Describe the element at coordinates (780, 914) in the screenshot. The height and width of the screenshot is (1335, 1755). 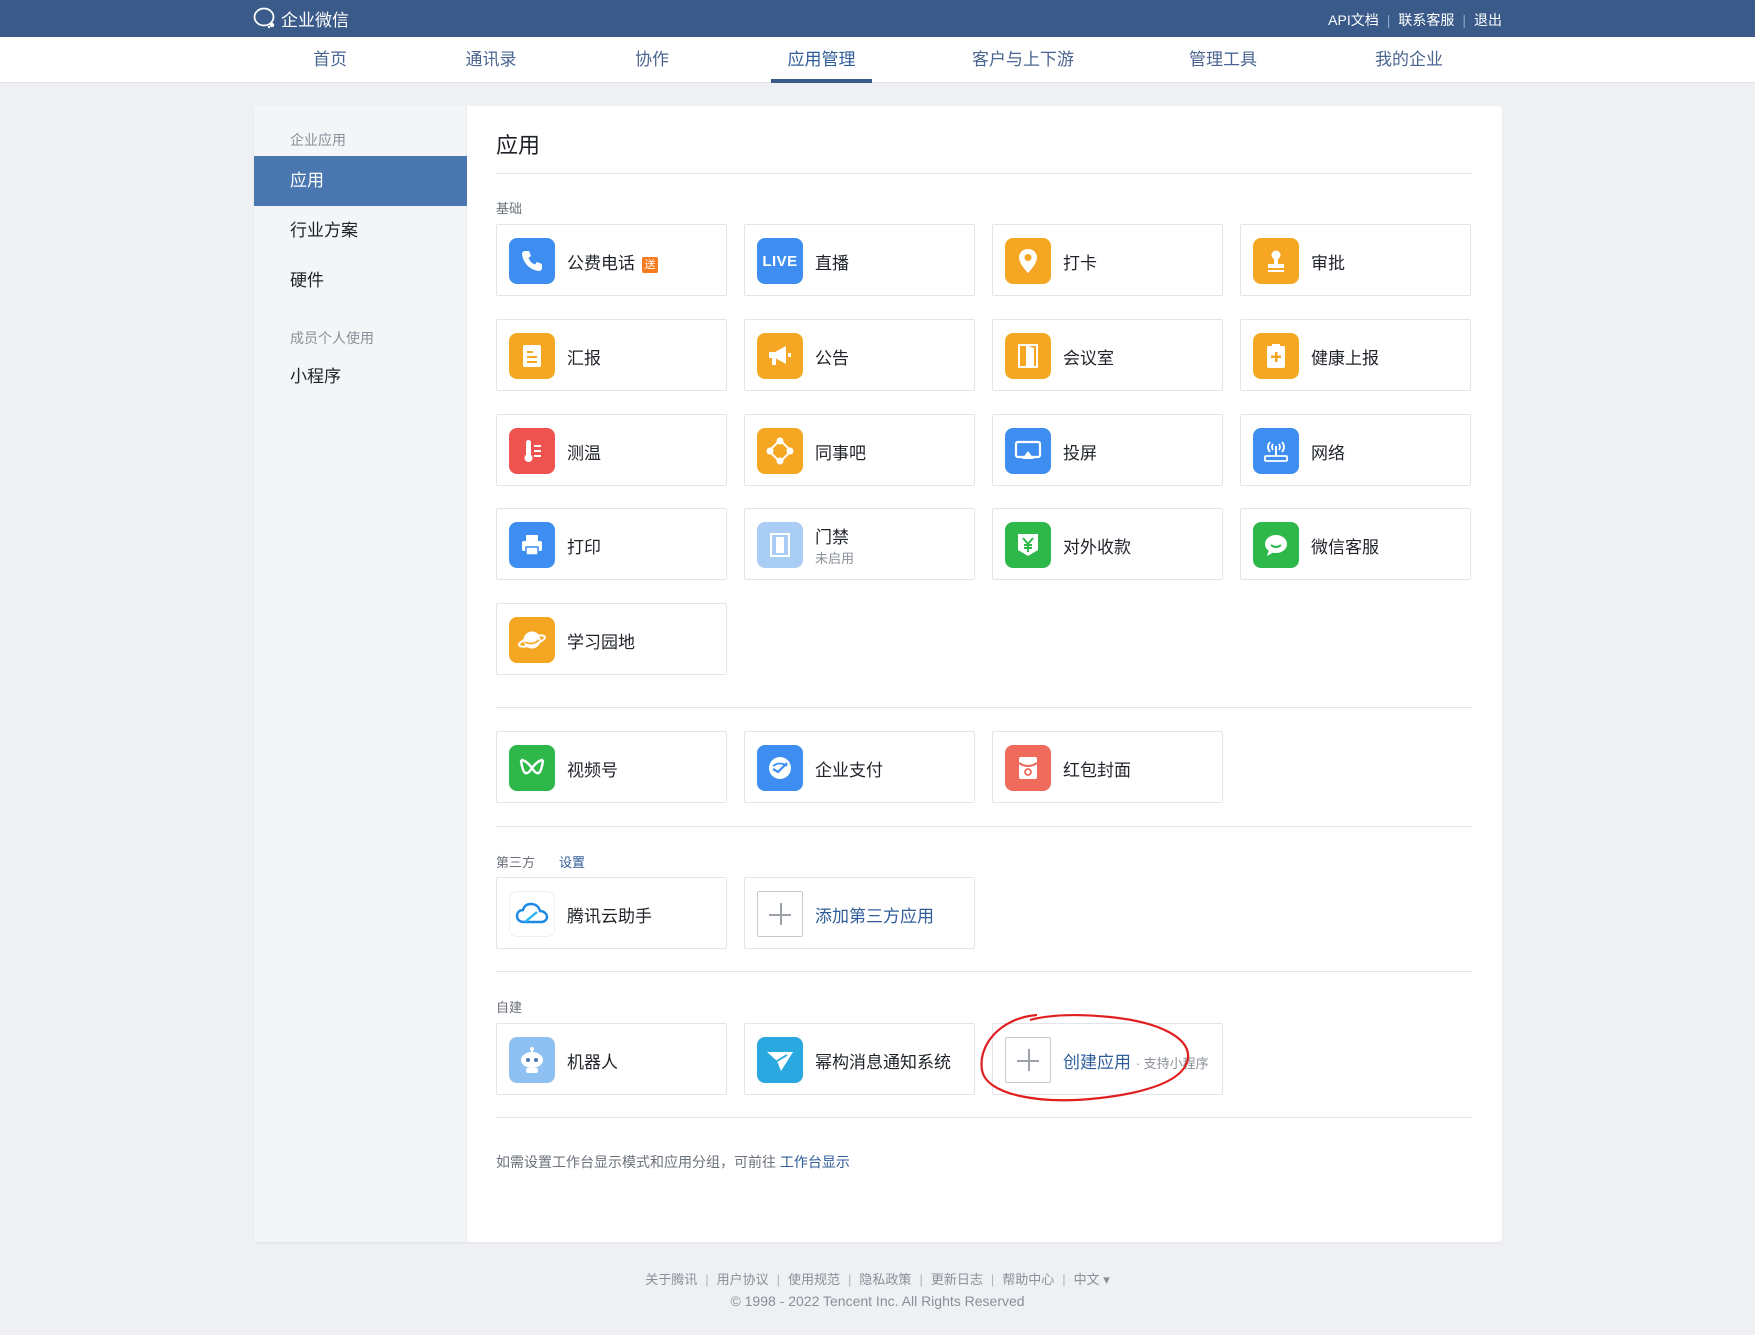
I see `plus-icon` at that location.